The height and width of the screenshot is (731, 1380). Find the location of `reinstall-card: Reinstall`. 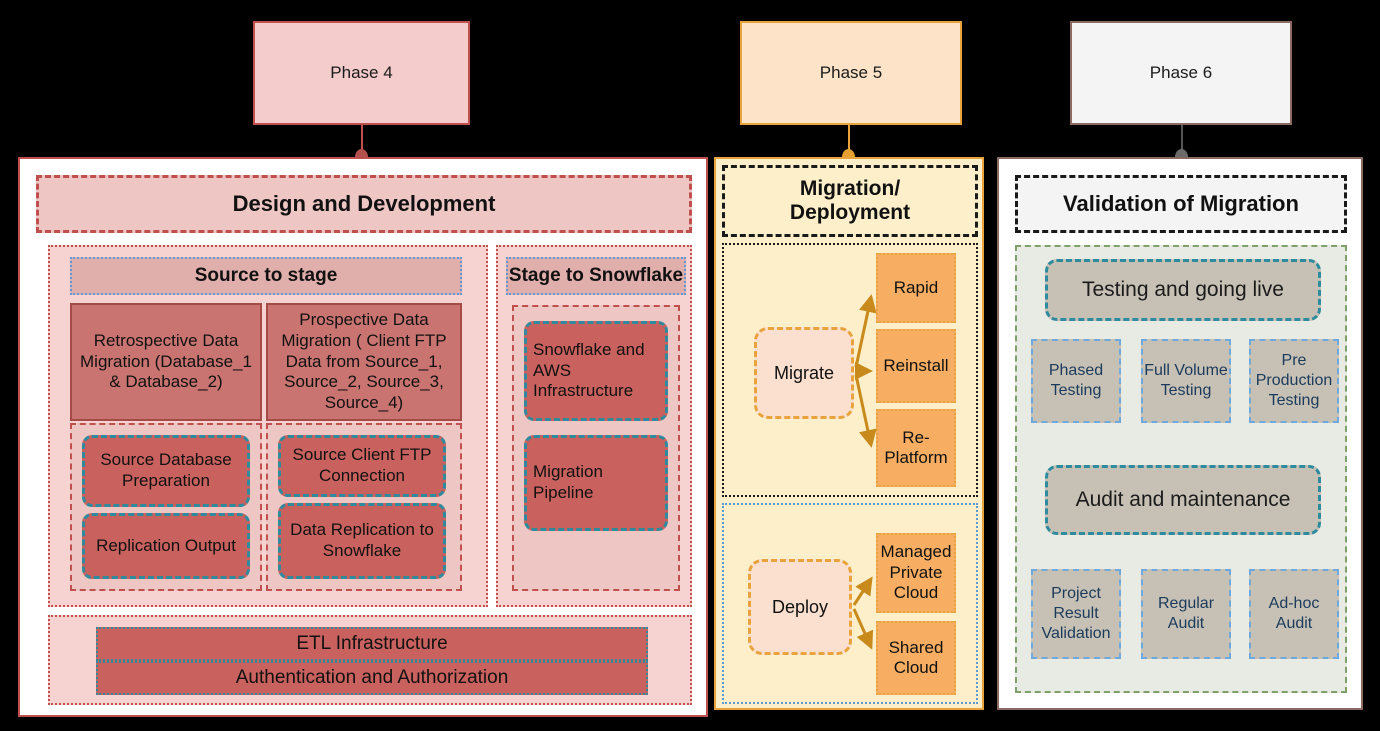

reinstall-card: Reinstall is located at coordinates (916, 366).